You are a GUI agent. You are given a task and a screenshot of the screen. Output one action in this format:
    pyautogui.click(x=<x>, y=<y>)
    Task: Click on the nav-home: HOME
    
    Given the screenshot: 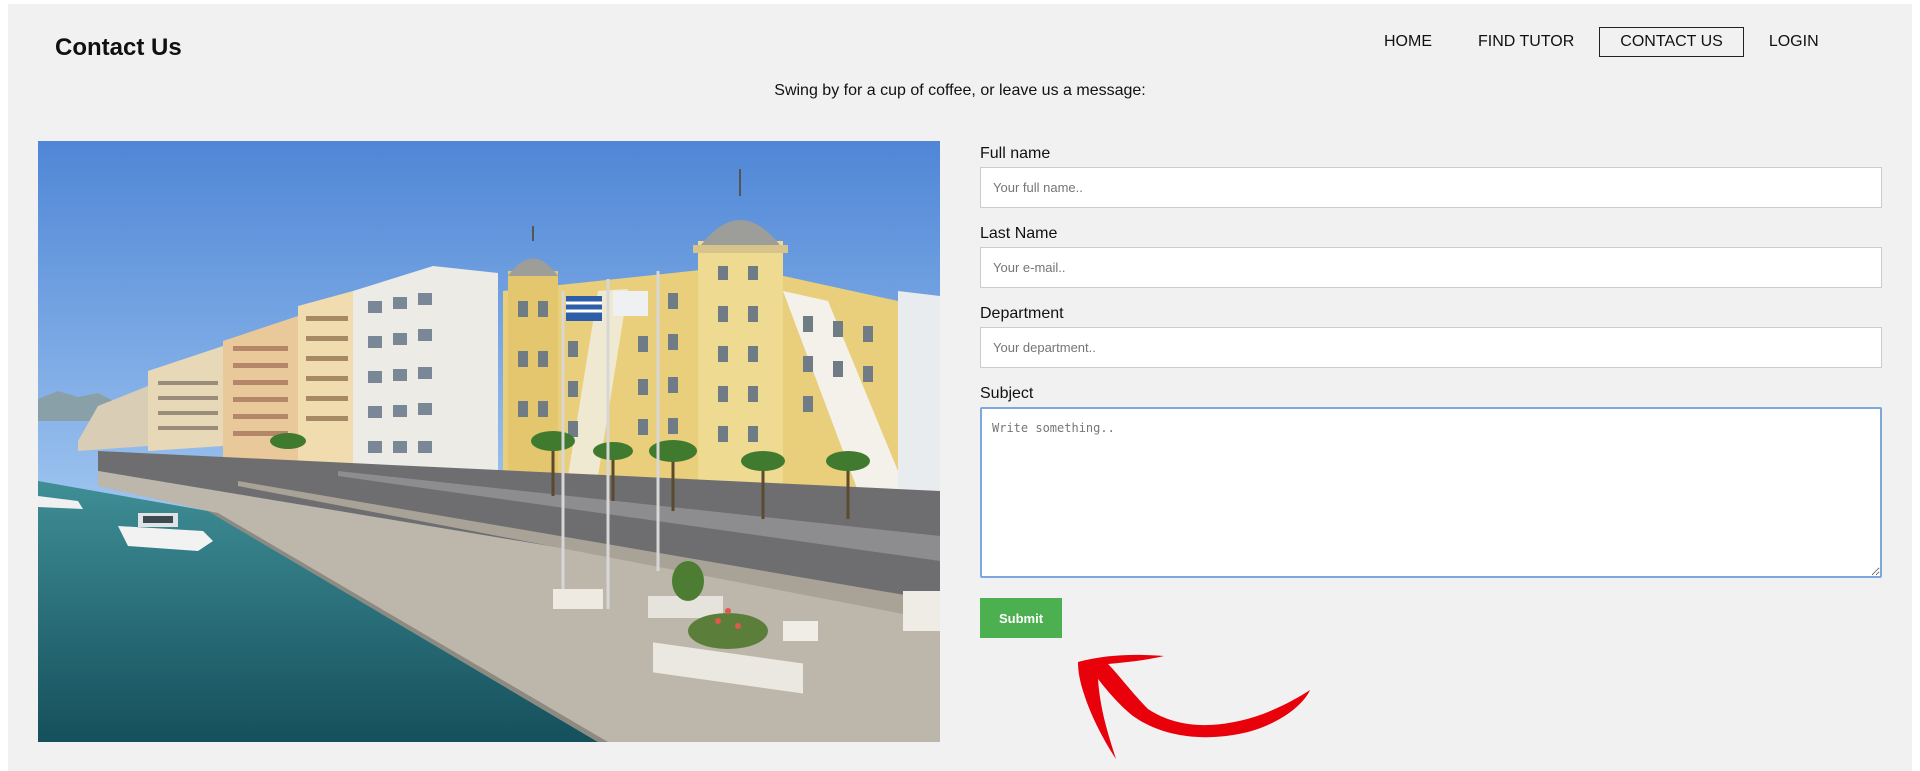 What is the action you would take?
    pyautogui.click(x=1408, y=42)
    